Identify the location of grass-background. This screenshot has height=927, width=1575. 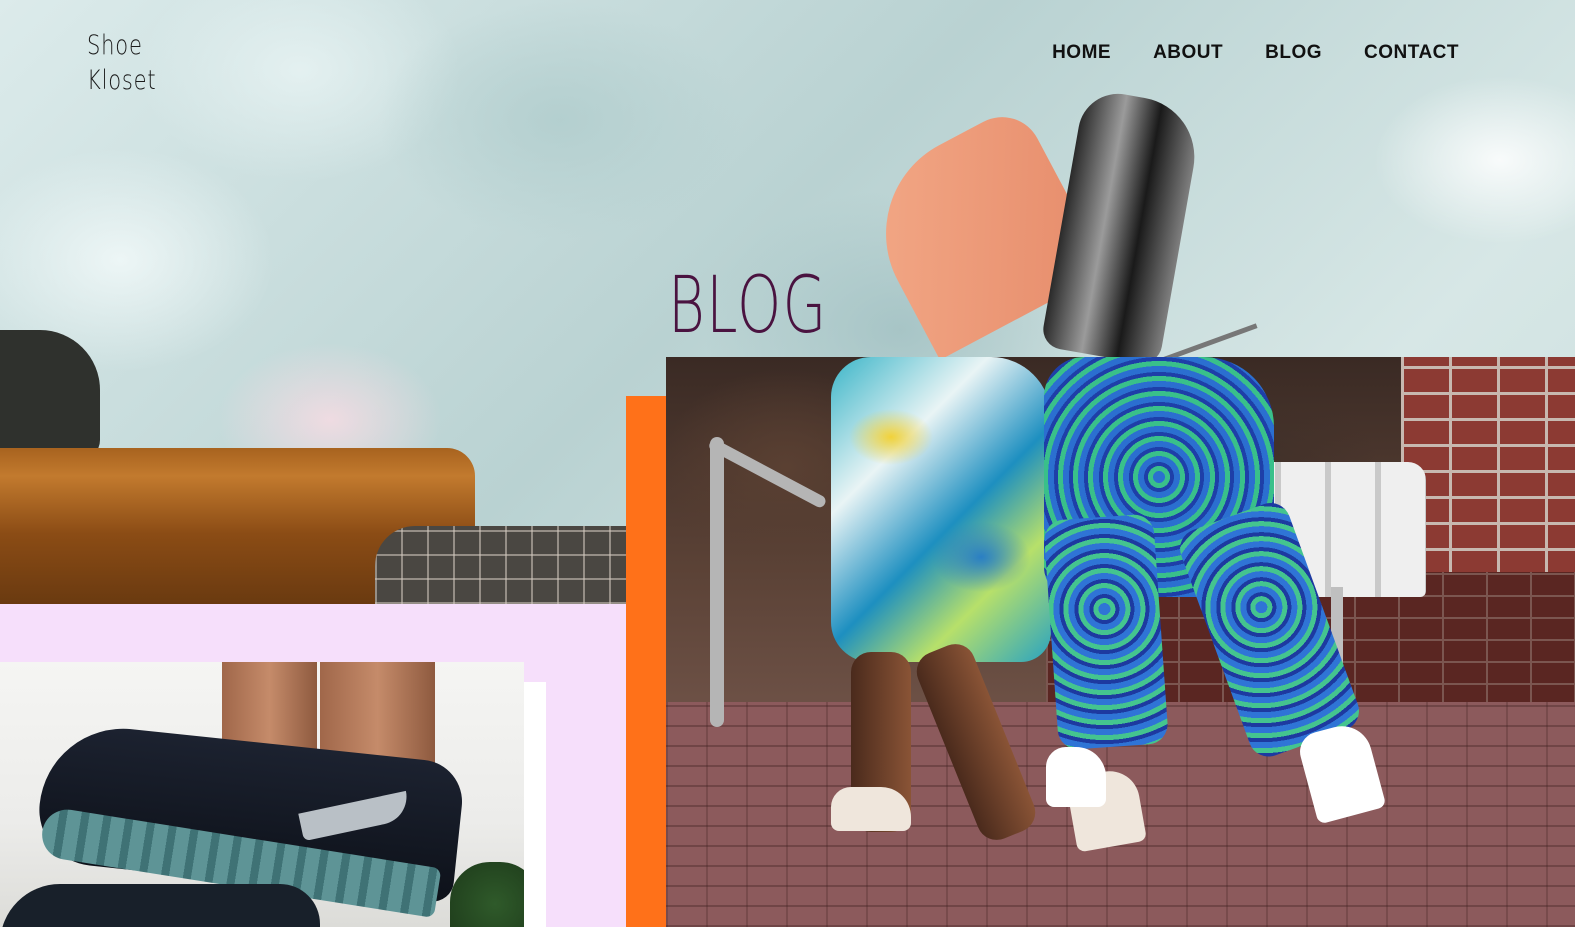
(487, 894).